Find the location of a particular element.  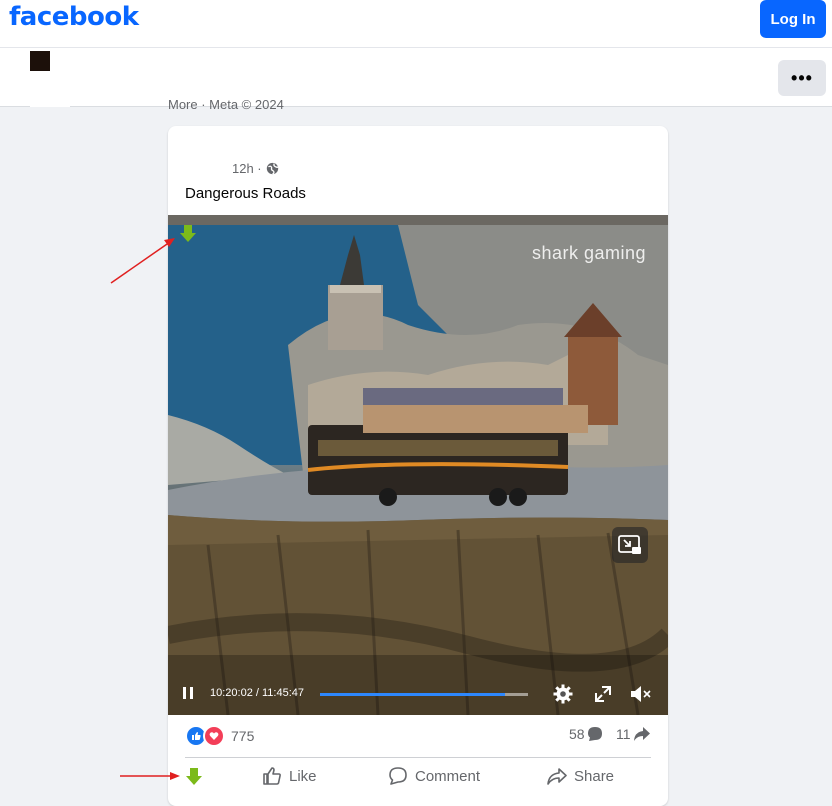

share-arrow-icon is located at coordinates (641, 734).